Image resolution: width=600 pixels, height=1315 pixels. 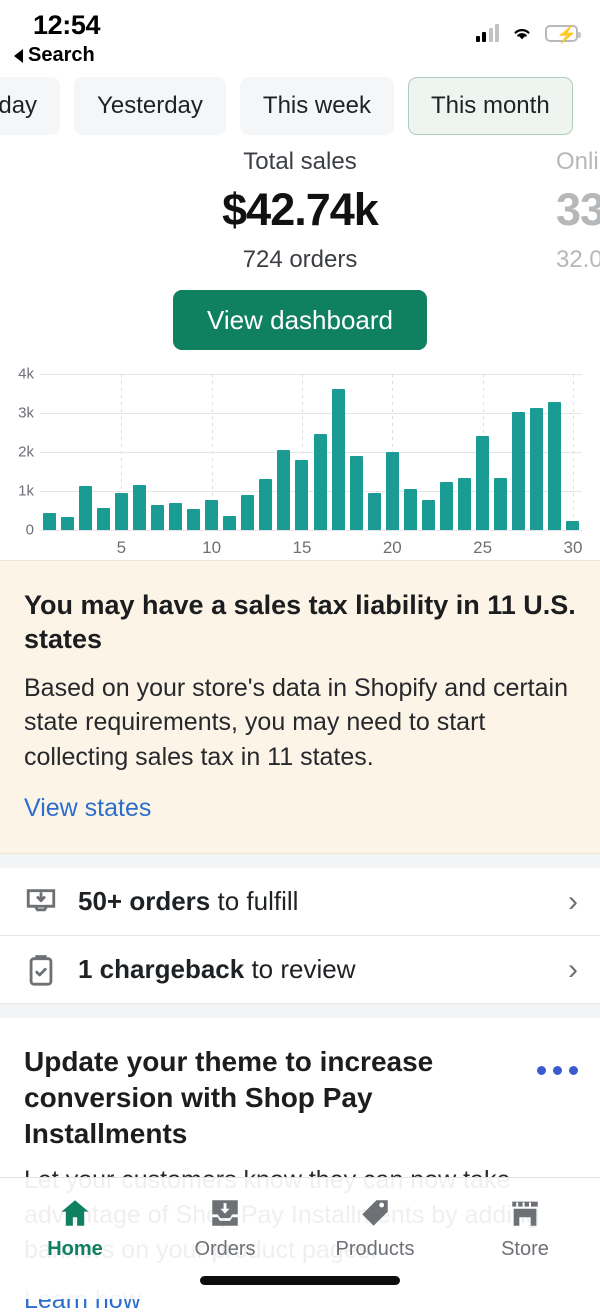 I want to click on tab-home: Home, so click(x=75, y=1226).